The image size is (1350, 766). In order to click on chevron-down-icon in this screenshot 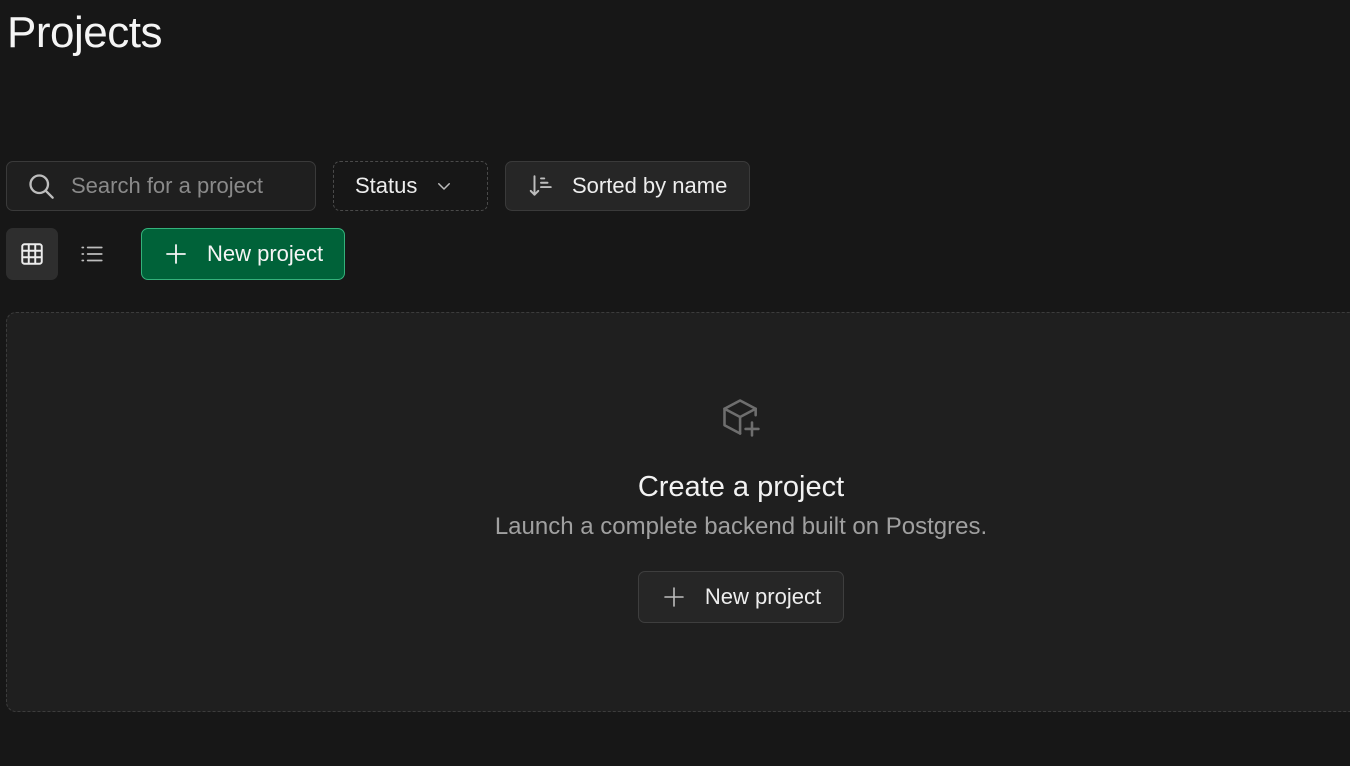, I will do `click(444, 186)`.